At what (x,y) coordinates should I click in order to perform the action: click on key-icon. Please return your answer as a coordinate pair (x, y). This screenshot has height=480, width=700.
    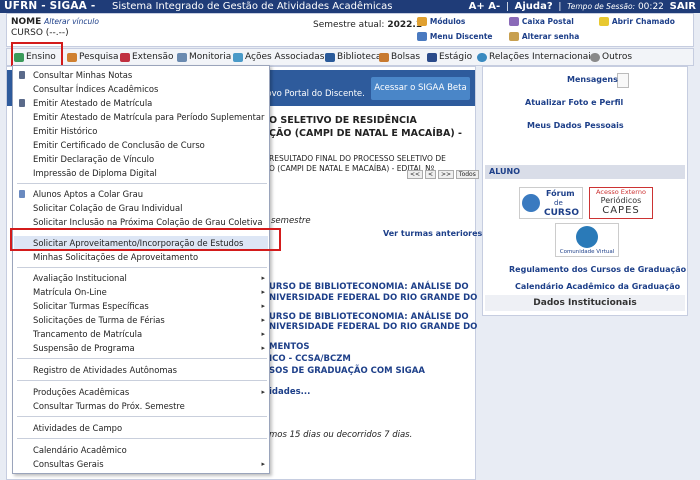
    Looking at the image, I should click on (514, 36).